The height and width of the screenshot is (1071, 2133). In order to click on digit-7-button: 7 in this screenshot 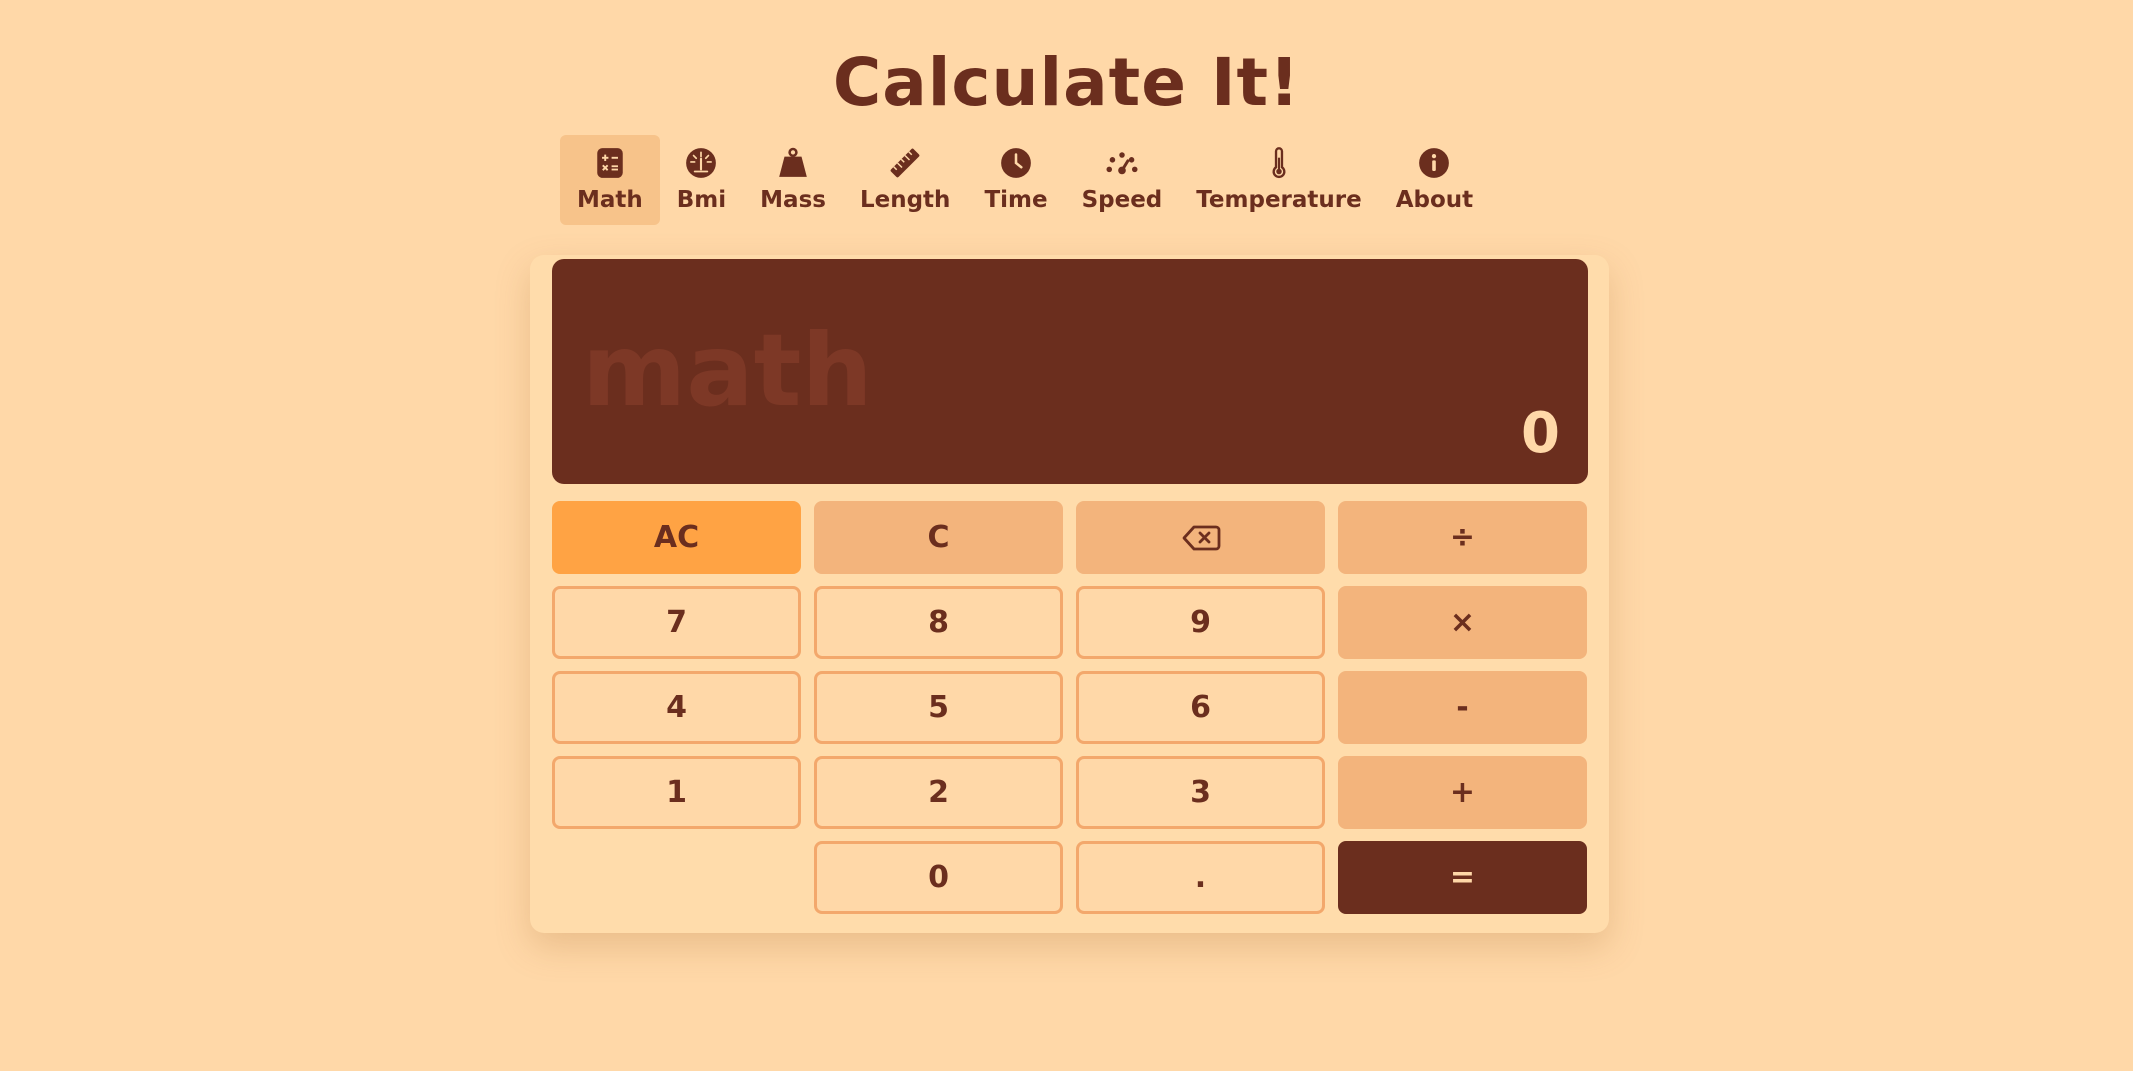, I will do `click(676, 622)`.